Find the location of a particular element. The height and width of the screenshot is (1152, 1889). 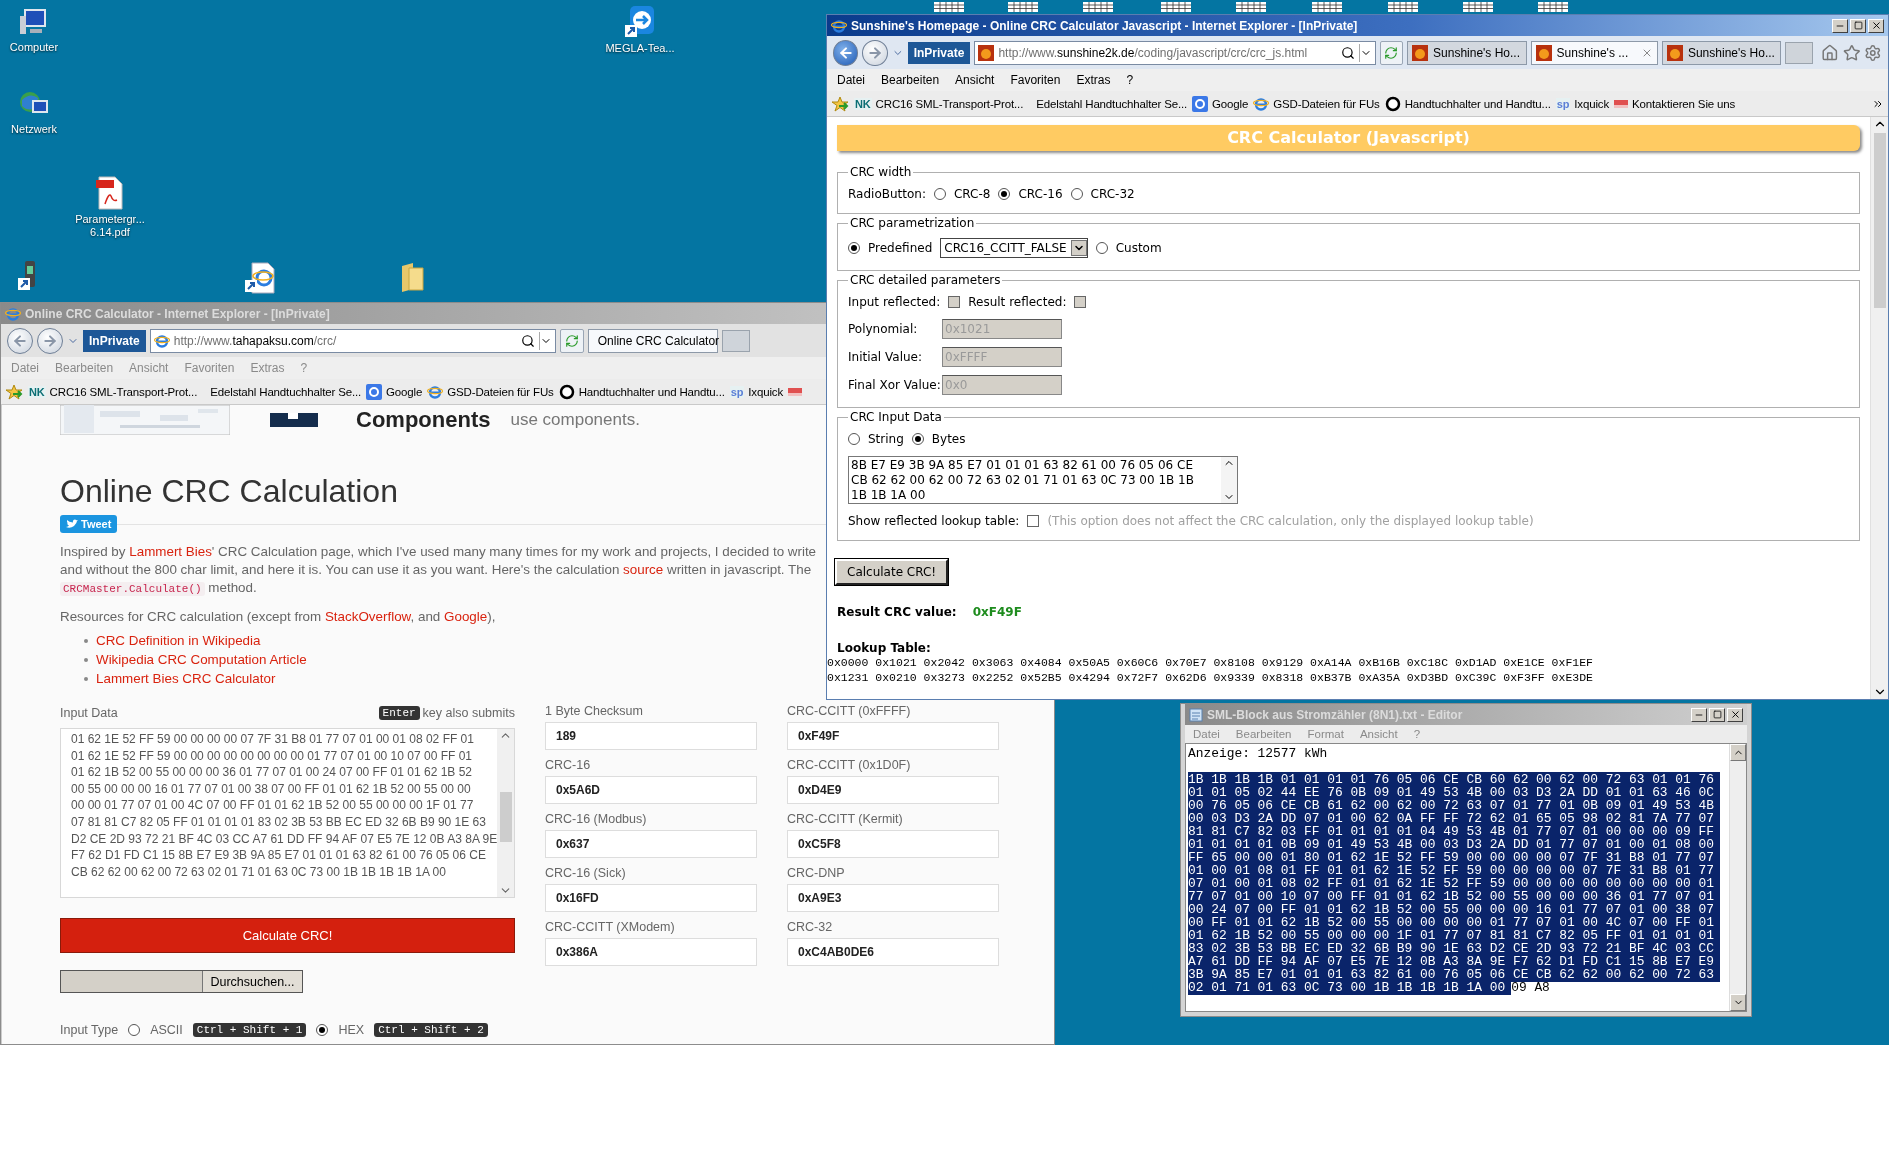

scroll-down-button is located at coordinates (1738, 1002).